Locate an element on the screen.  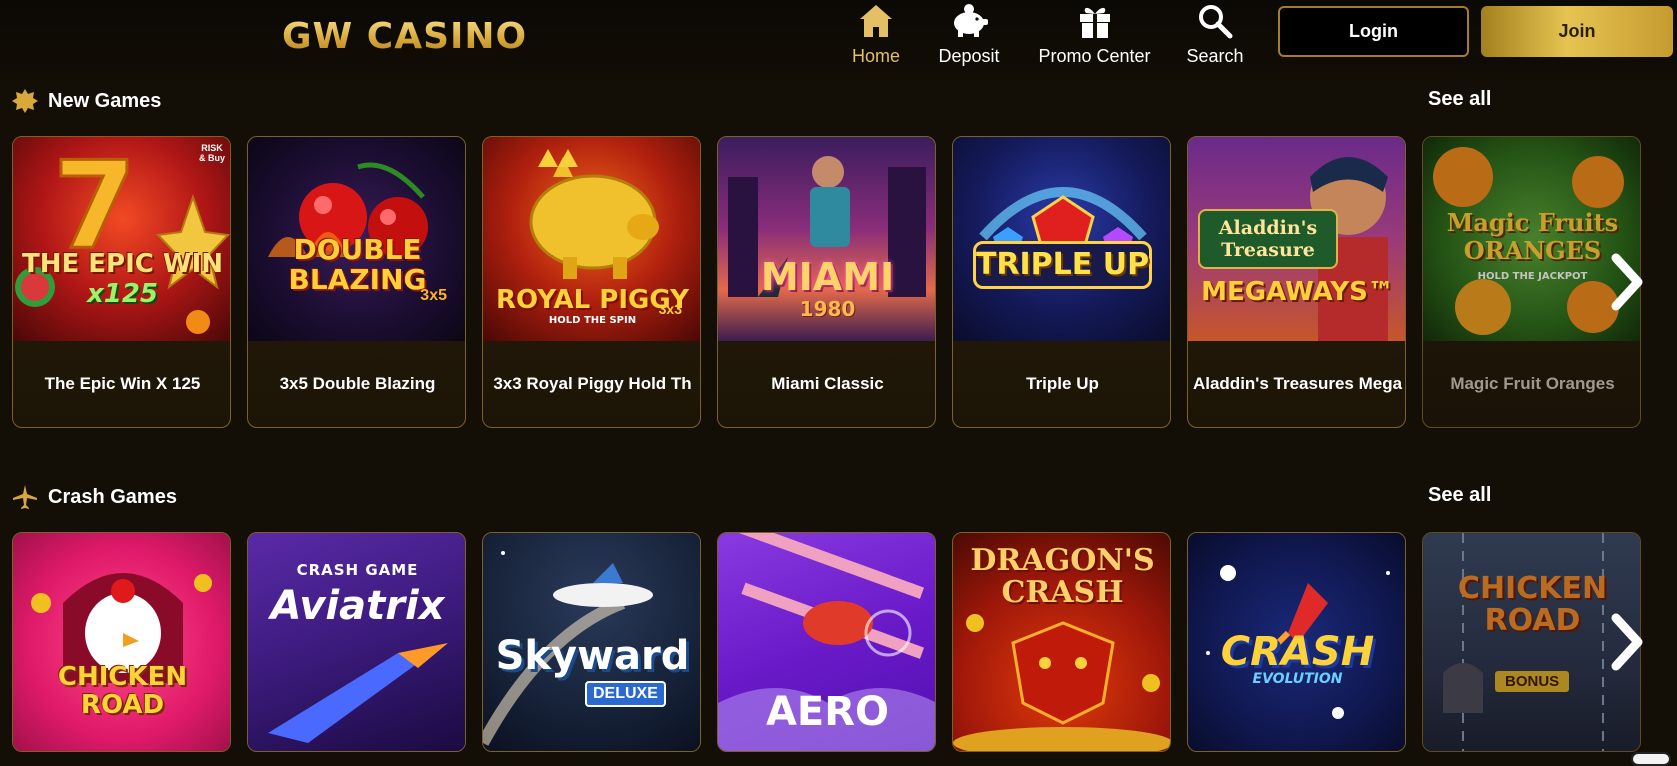
nav-search: Search is located at coordinates (1215, 40).